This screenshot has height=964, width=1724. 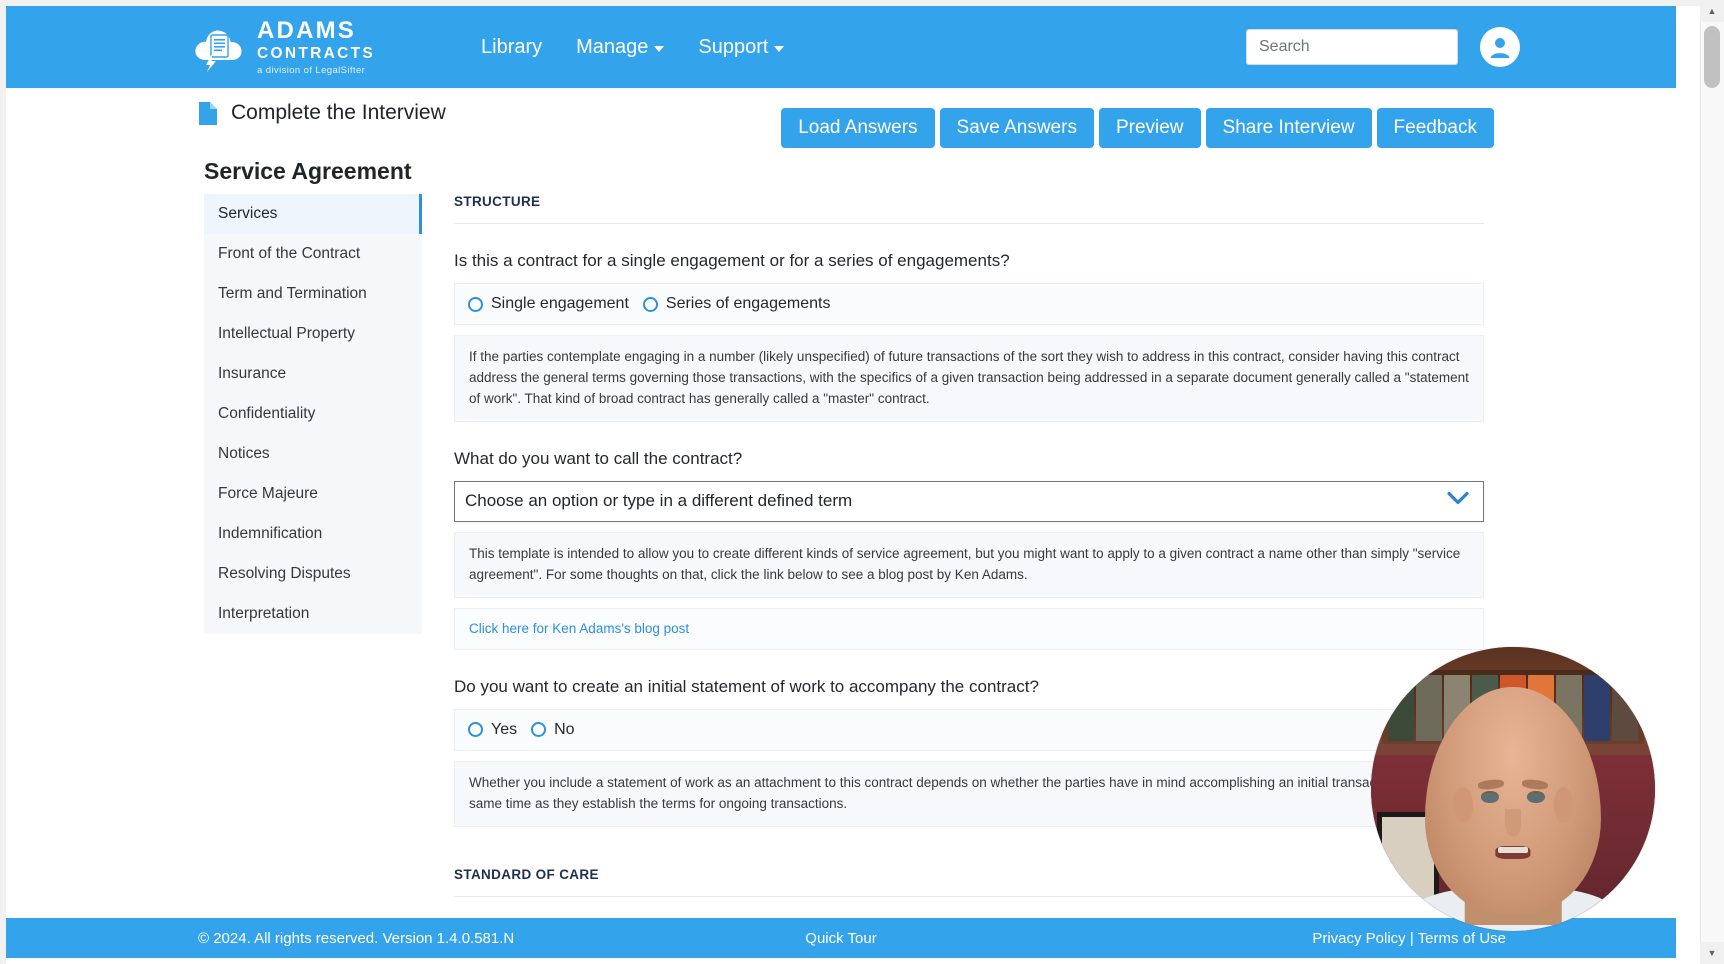 I want to click on page-title: Complete the Interview, so click(x=322, y=113).